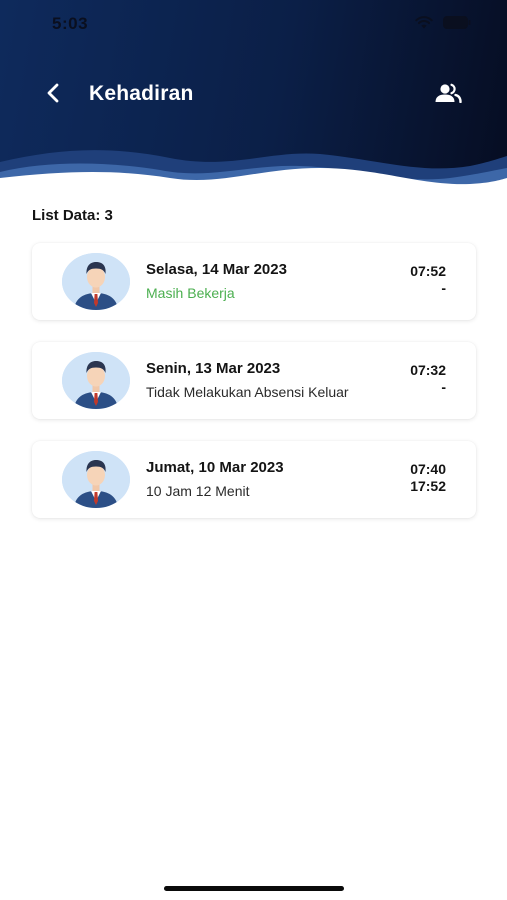 Image resolution: width=507 pixels, height=900 pixels. Describe the element at coordinates (428, 370) in the screenshot. I see `card-time-in: 07:32` at that location.